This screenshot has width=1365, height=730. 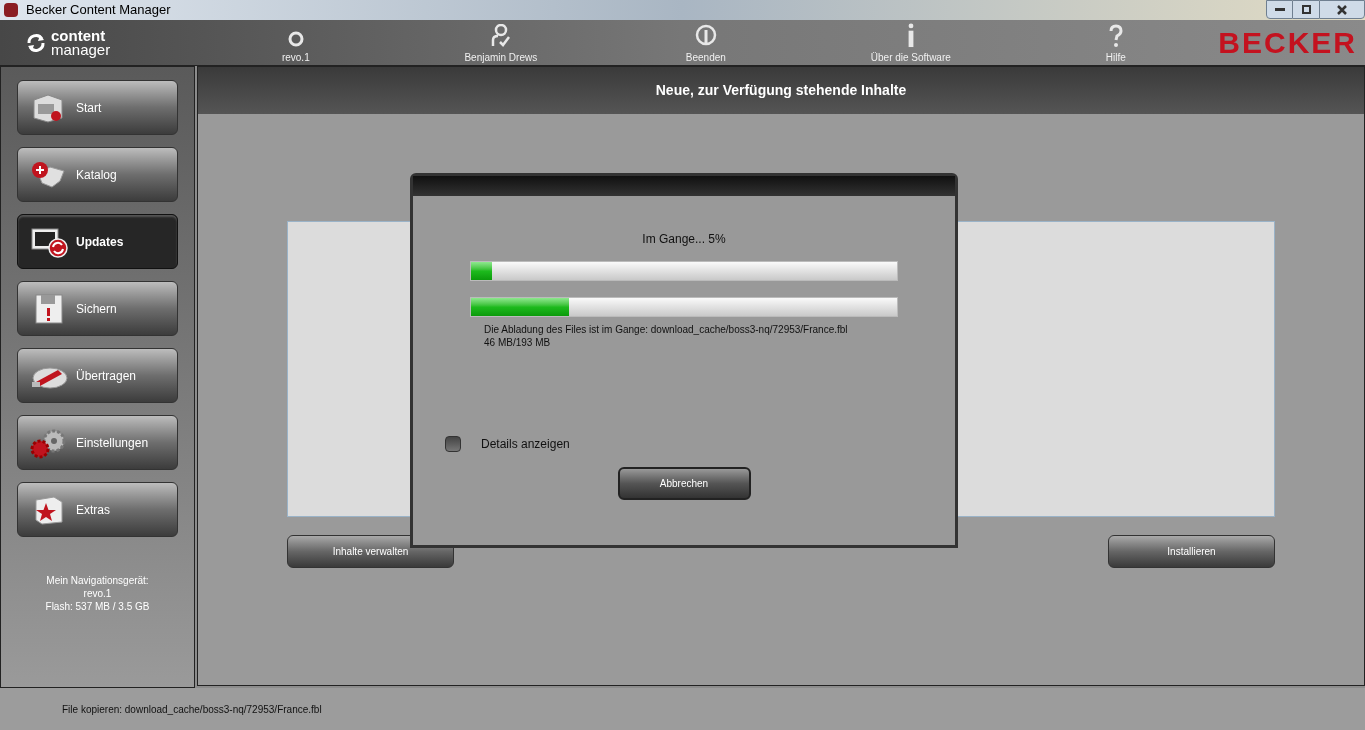 What do you see at coordinates (684, 239) in the screenshot?
I see `progress-status: Im Gange... 5%` at bounding box center [684, 239].